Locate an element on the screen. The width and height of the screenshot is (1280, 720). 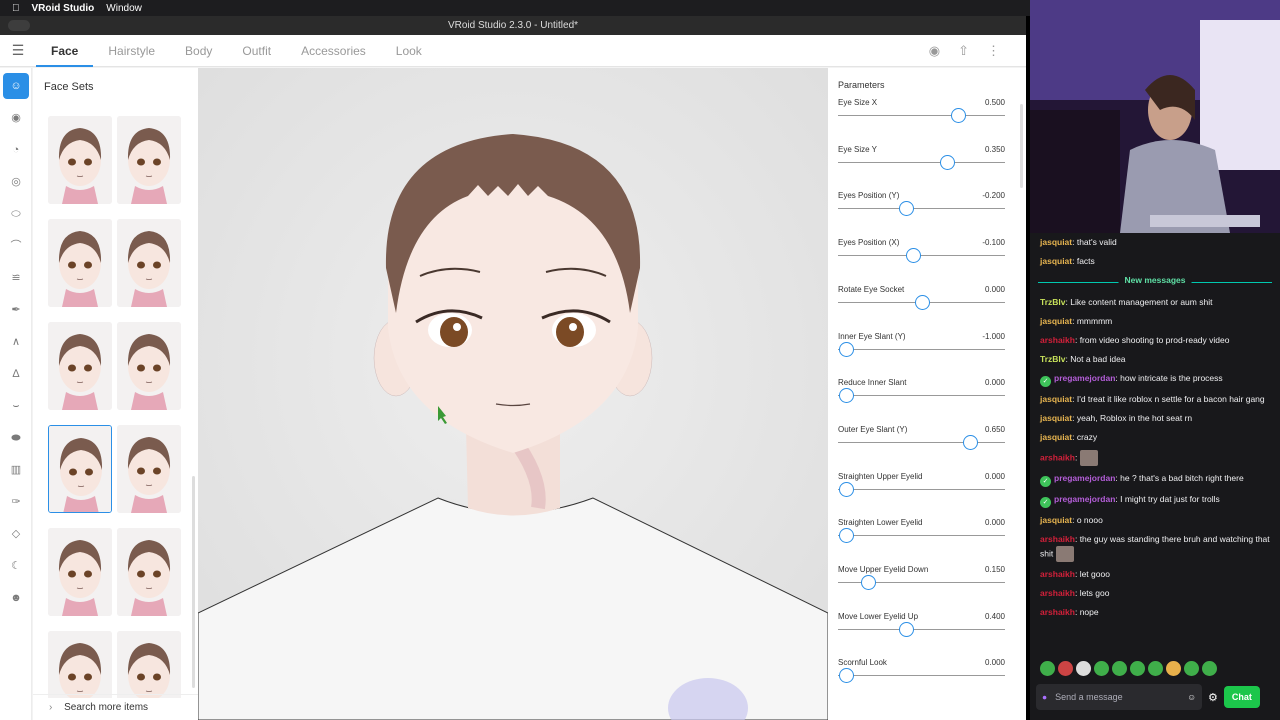
menu-app-name: VRoid Studio is located at coordinates (63, 8).